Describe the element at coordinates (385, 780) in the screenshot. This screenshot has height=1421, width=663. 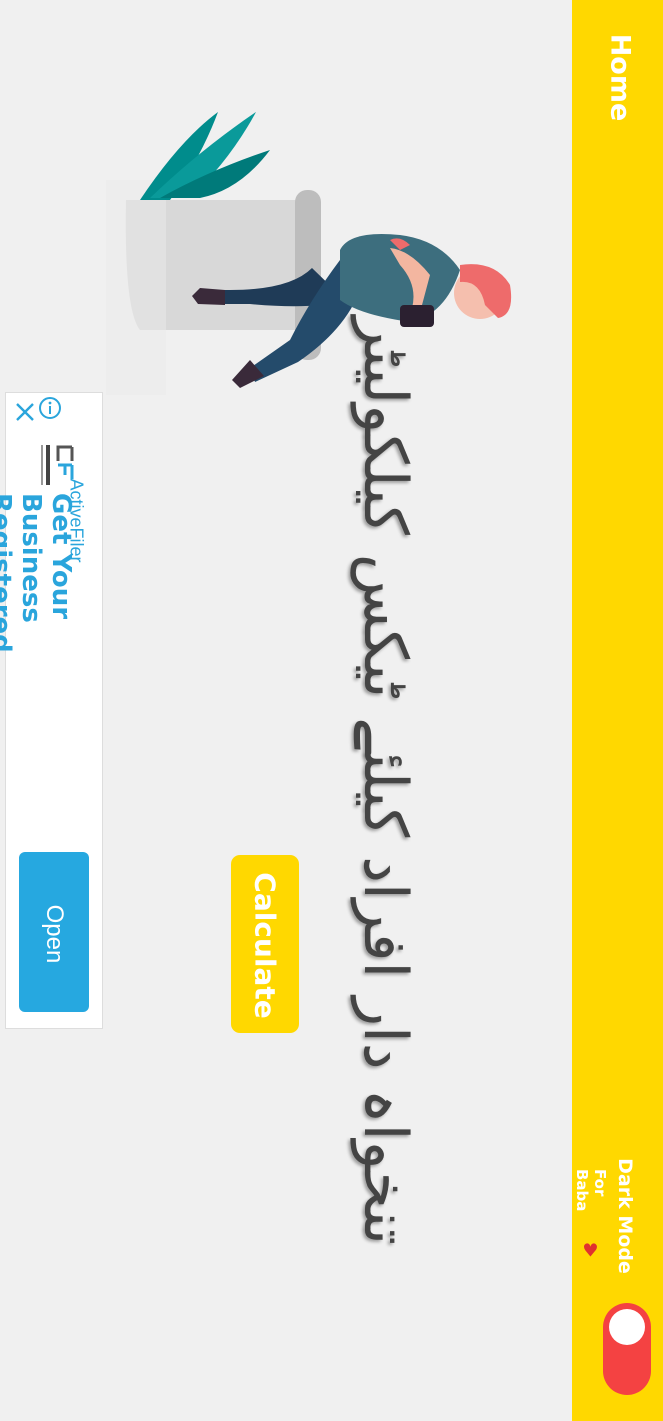
I see `urdu-question-text: تنخواہ دار افراد کیلئے ٹیکس کیلکولیٹر` at that location.